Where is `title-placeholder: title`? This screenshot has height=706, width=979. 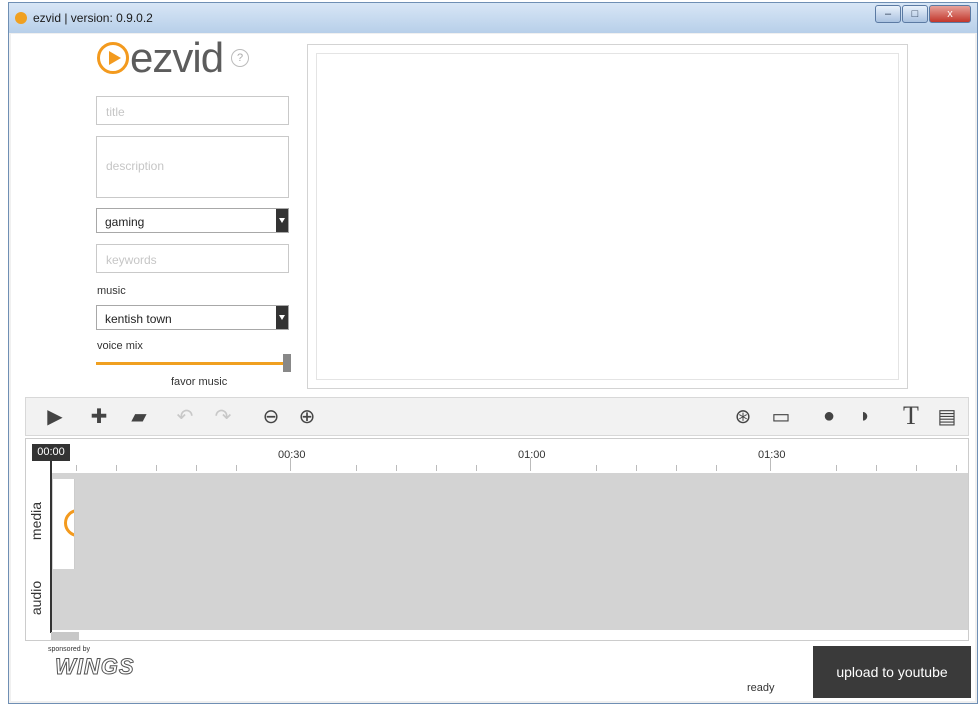
title-placeholder: title is located at coordinates (115, 112).